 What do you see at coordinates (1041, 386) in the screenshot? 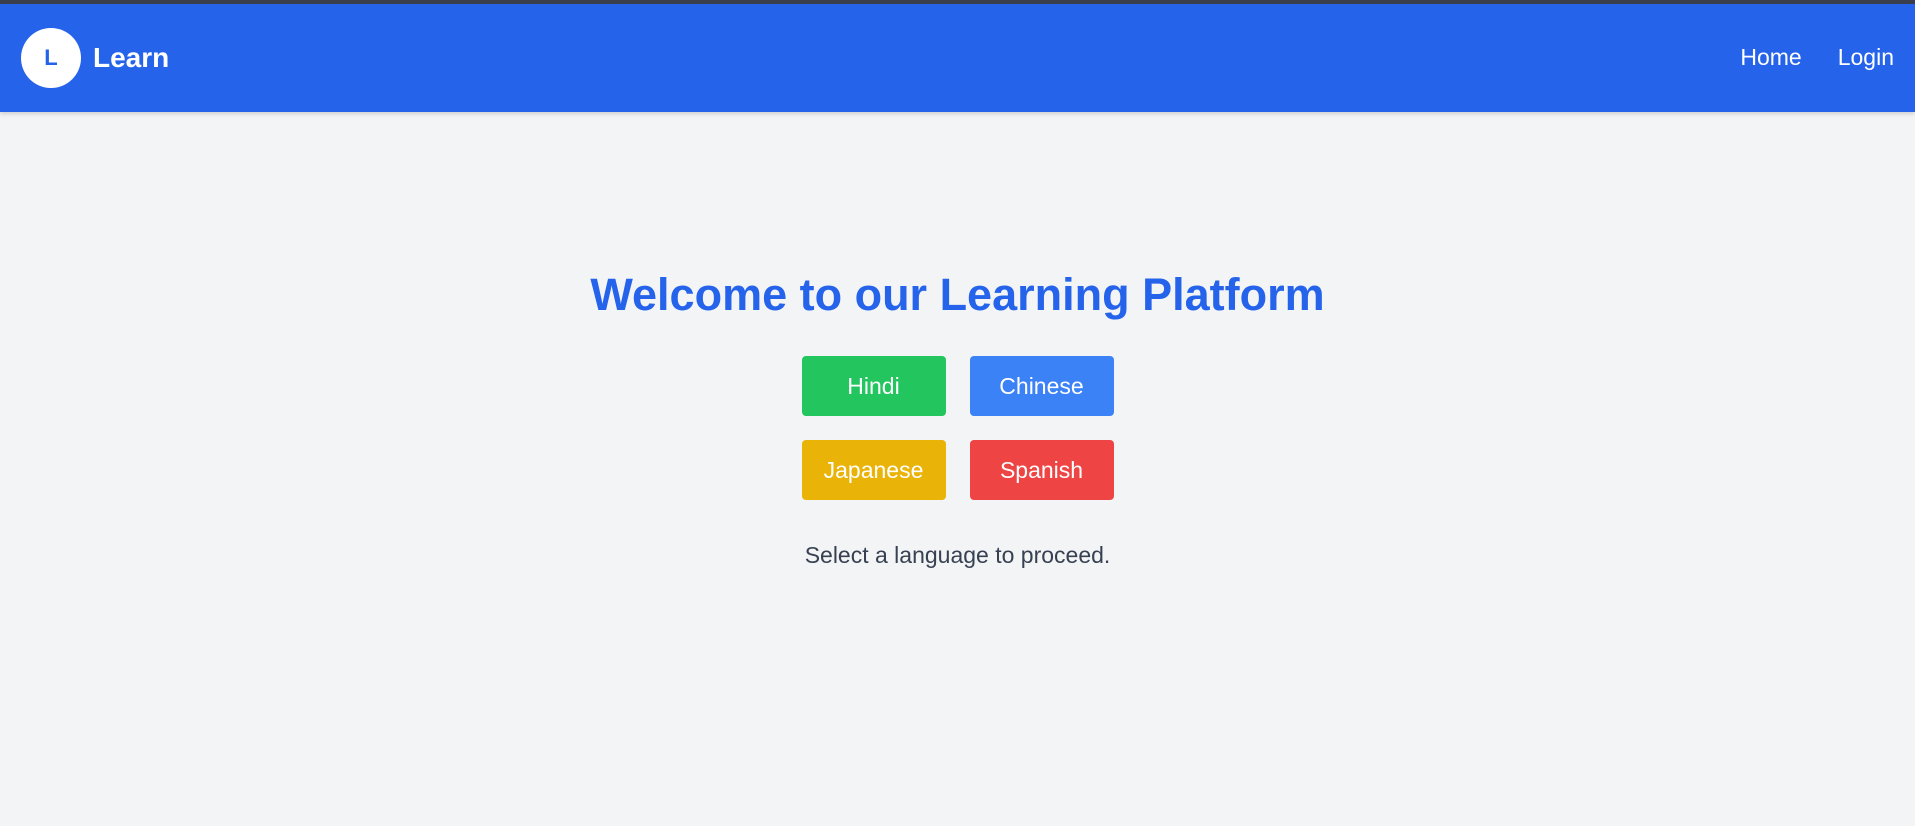
I see `chinese-button: Chinese` at bounding box center [1041, 386].